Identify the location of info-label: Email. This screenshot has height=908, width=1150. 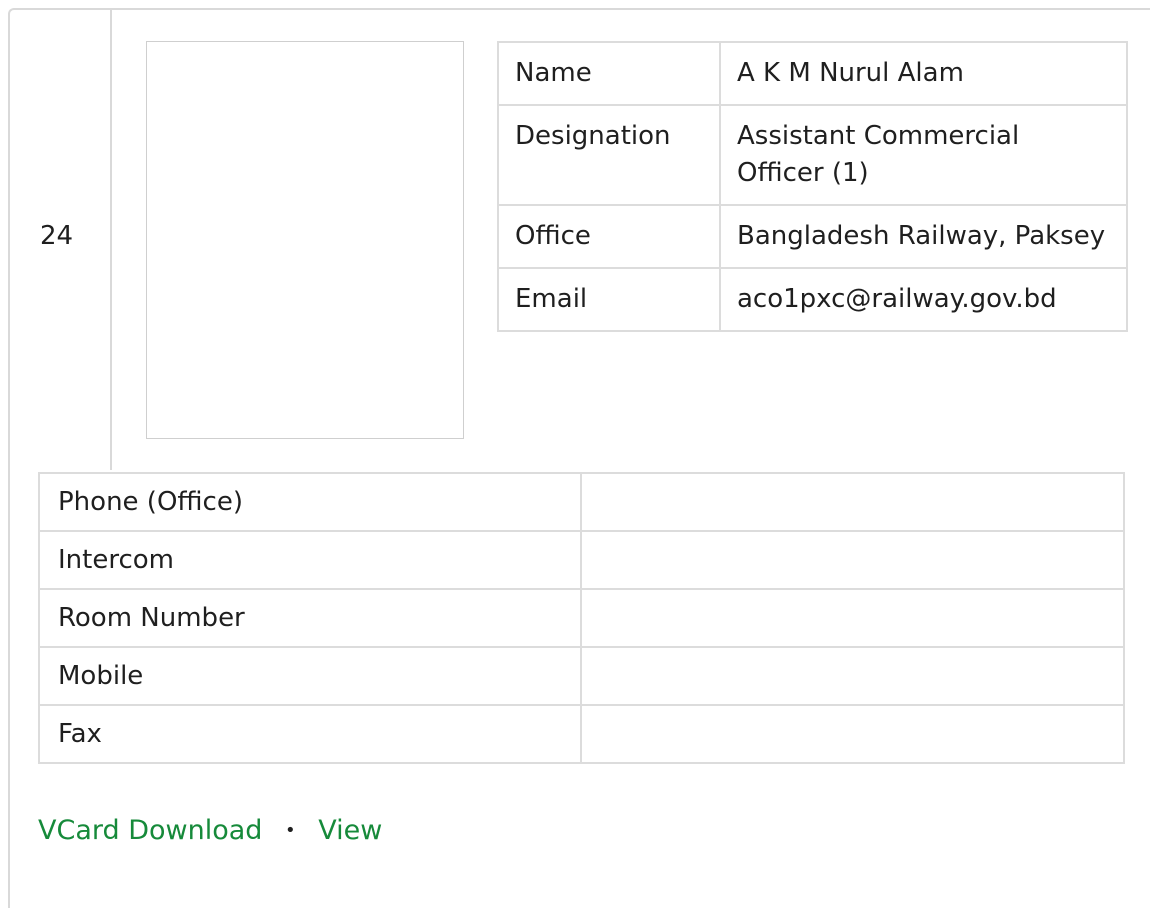
(609, 299).